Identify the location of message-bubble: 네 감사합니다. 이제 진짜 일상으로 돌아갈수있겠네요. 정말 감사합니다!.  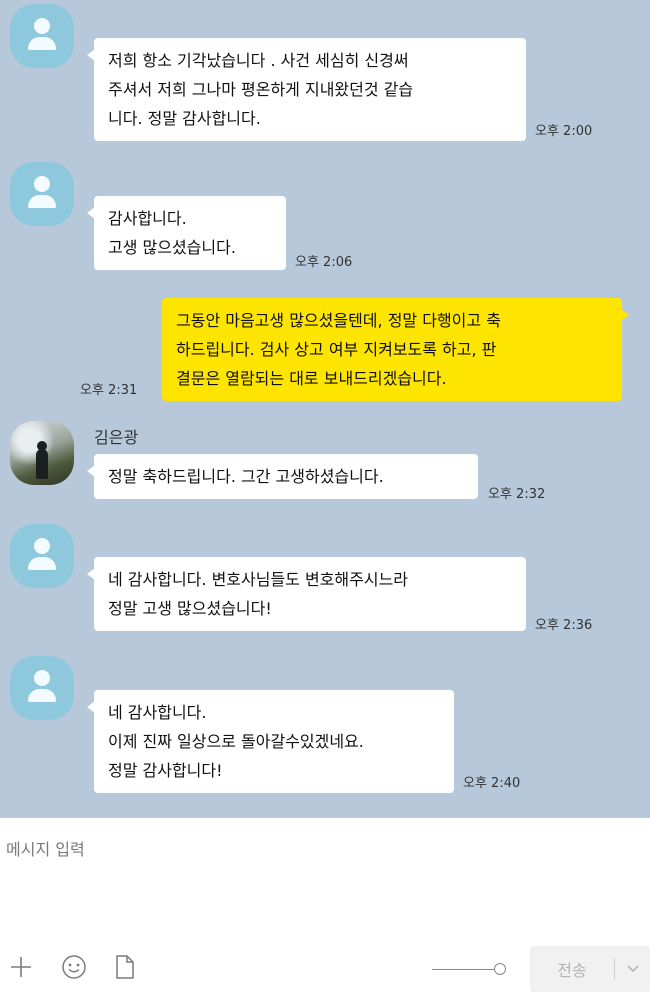
(270, 741).